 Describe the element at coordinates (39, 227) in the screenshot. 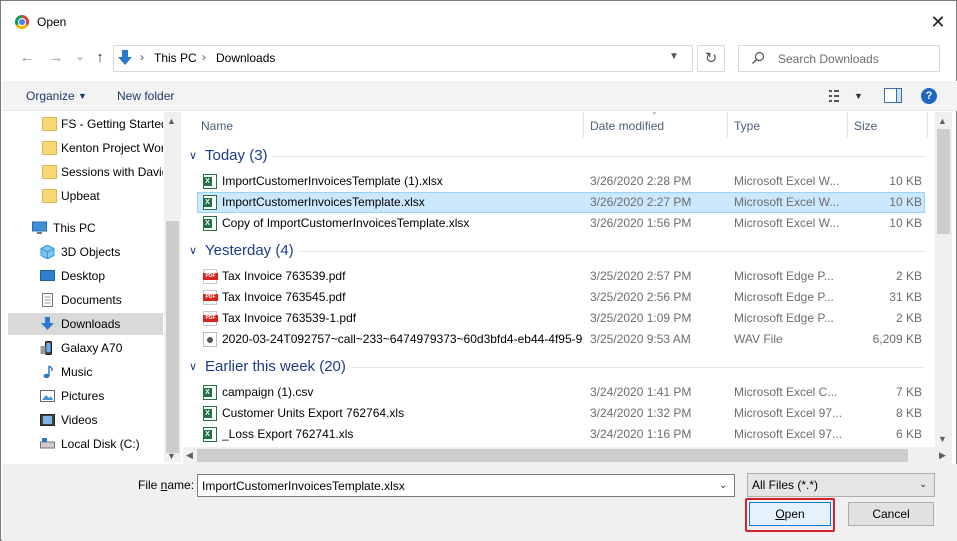

I see `computer-icon` at that location.